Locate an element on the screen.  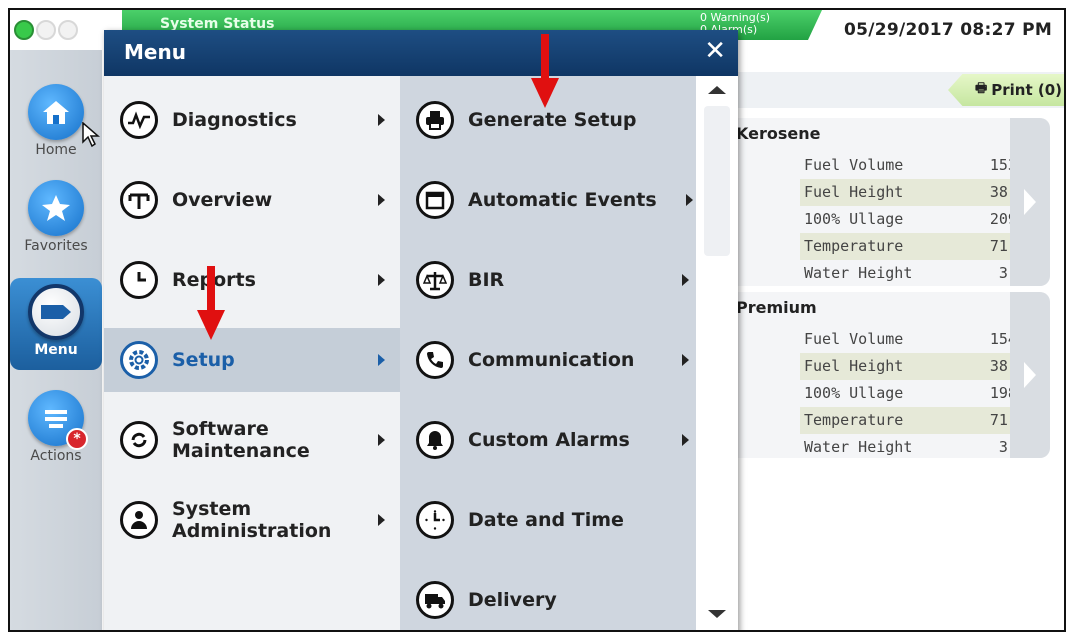
printer-icon: 🖶 is located at coordinates (981, 88).